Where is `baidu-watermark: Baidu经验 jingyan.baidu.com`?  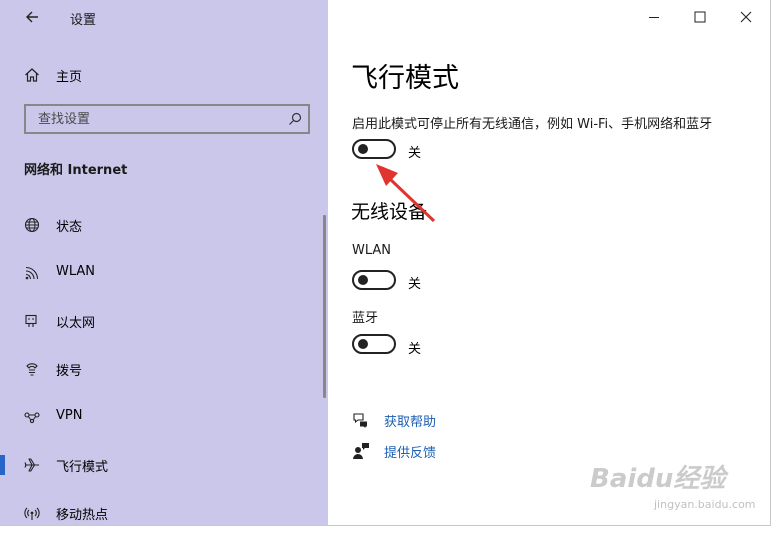 baidu-watermark: Baidu经验 jingyan.baidu.com is located at coordinates (673, 489).